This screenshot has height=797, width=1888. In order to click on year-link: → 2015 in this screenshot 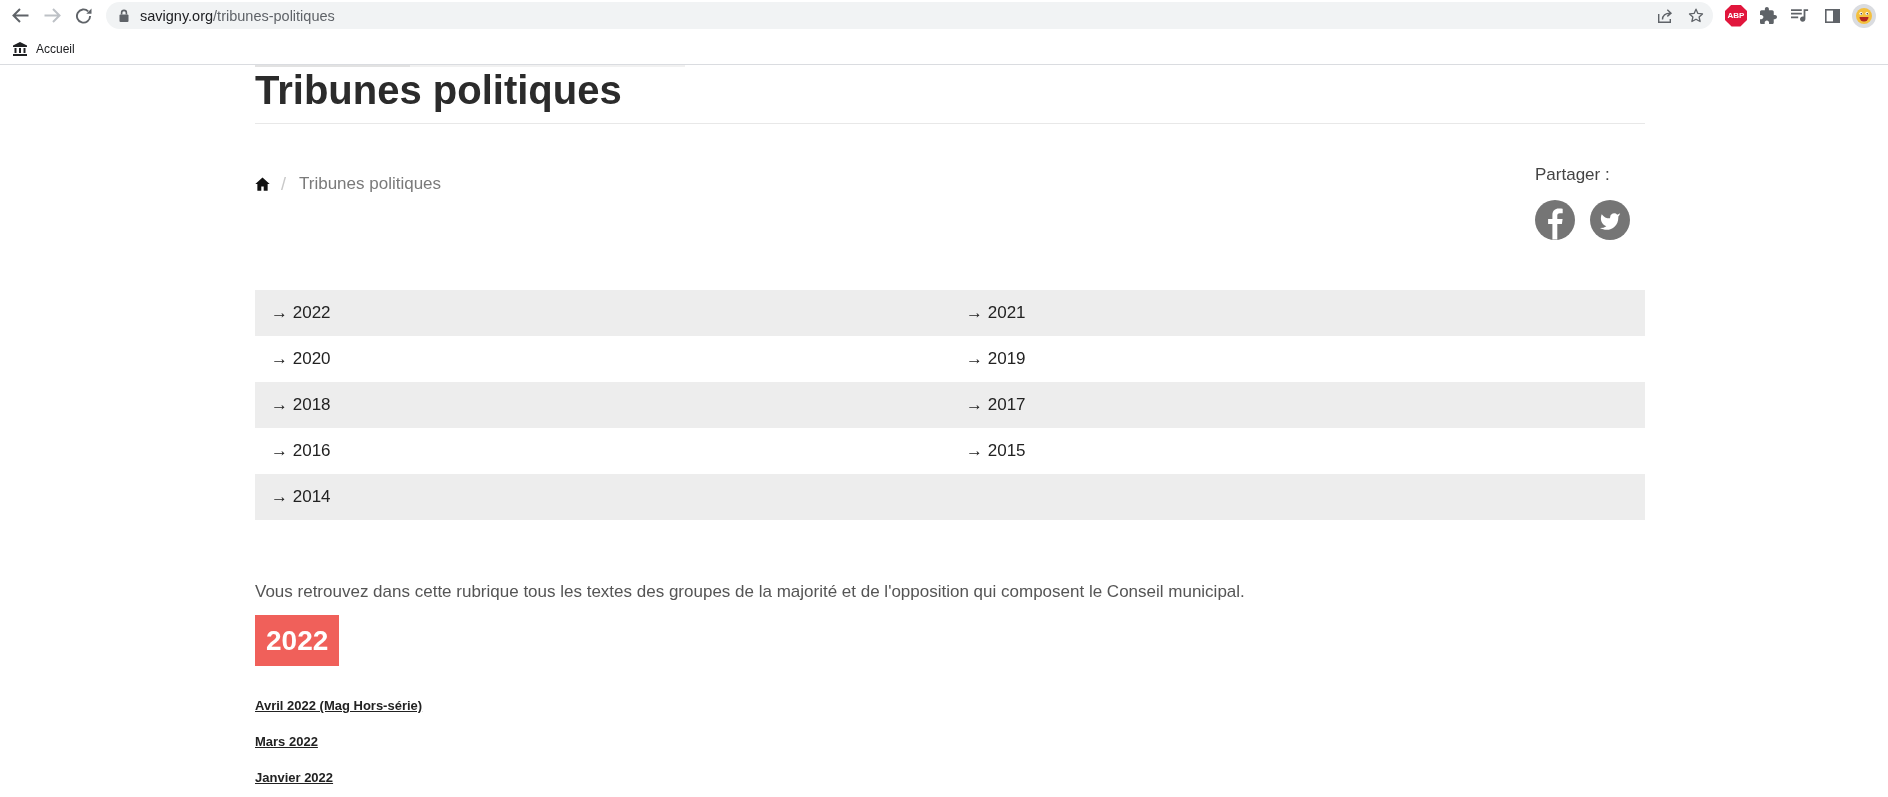, I will do `click(996, 451)`.